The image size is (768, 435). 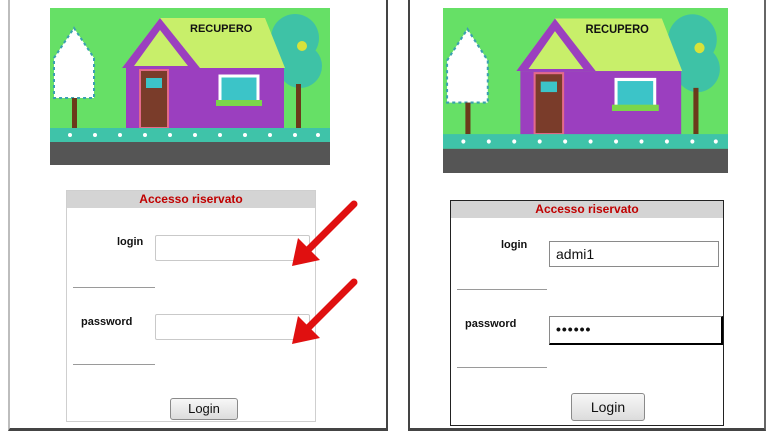 What do you see at coordinates (232, 327) in the screenshot?
I see `password-input` at bounding box center [232, 327].